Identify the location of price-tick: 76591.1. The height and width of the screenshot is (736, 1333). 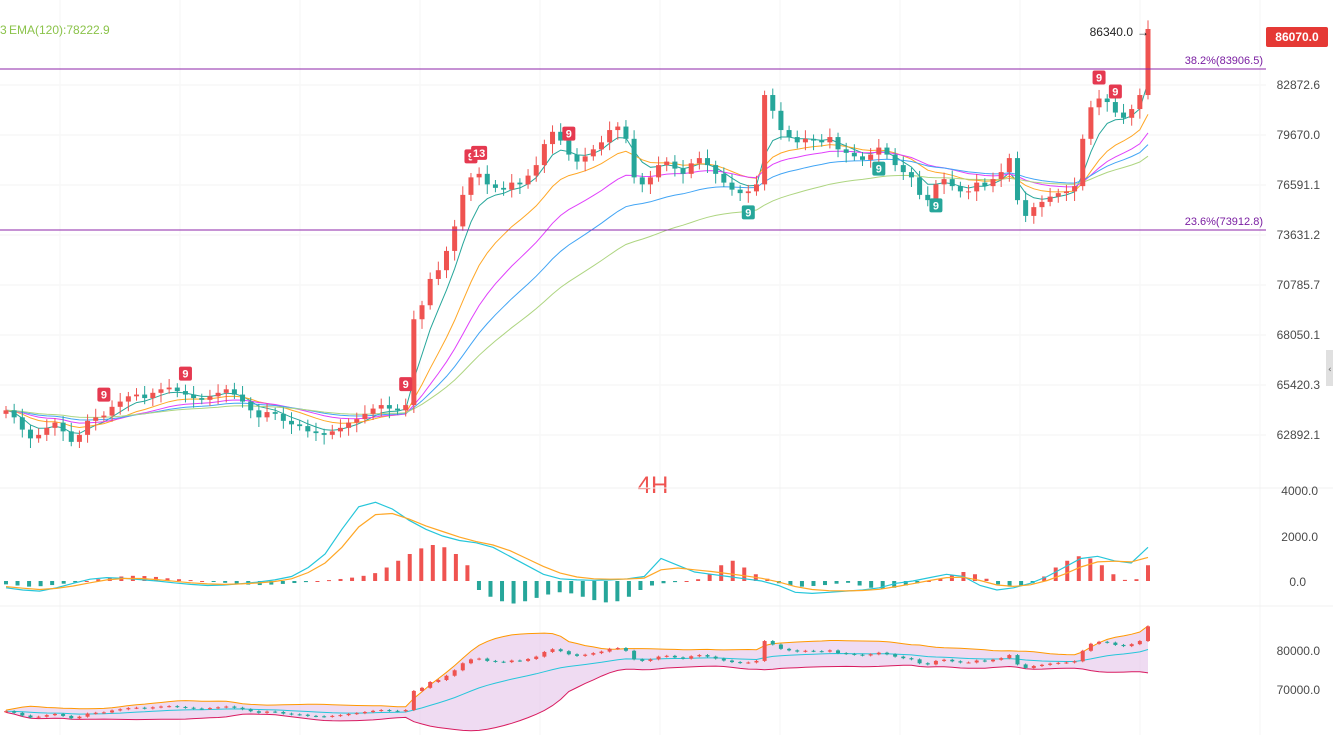
(1299, 185).